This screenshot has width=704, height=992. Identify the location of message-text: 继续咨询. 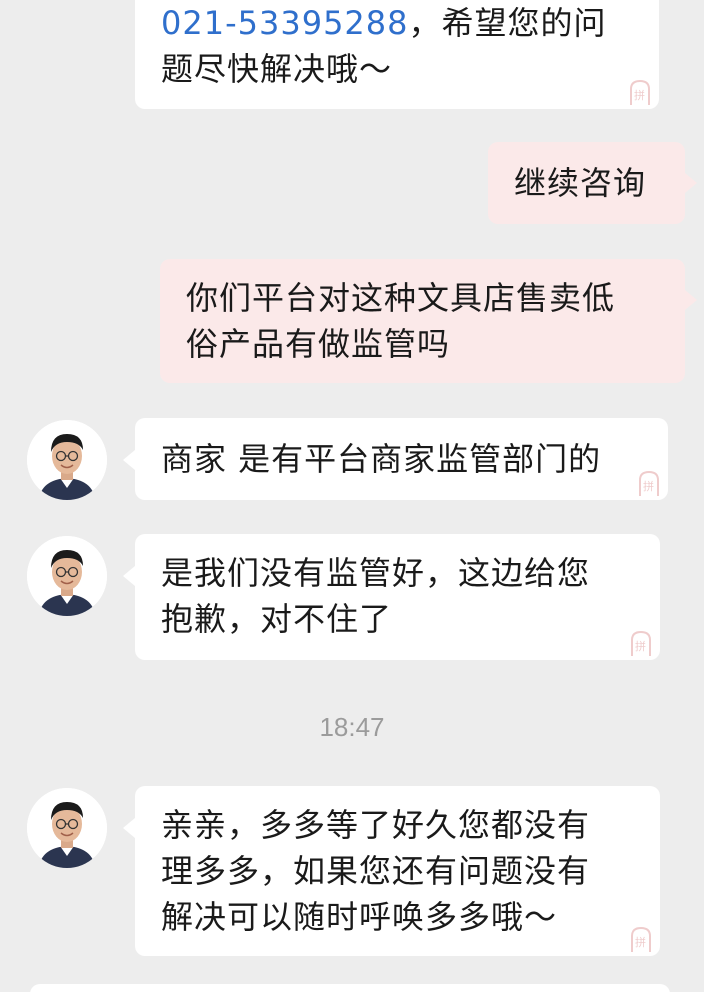
(580, 183).